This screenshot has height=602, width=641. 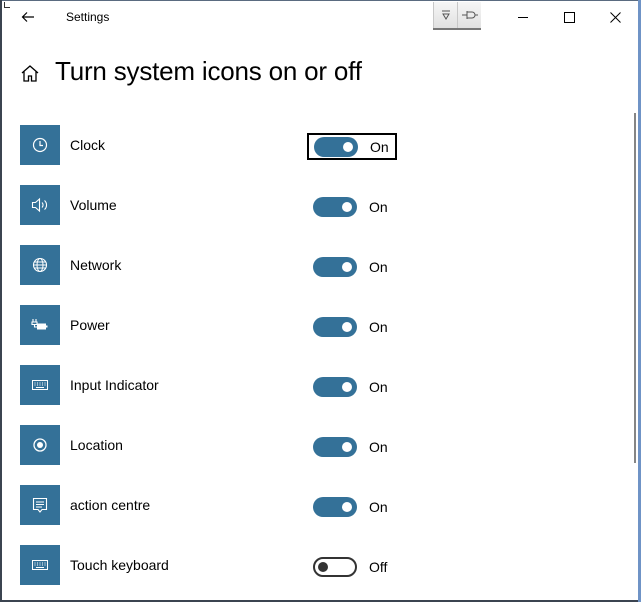 I want to click on item-label: Input Indicator, so click(x=114, y=385).